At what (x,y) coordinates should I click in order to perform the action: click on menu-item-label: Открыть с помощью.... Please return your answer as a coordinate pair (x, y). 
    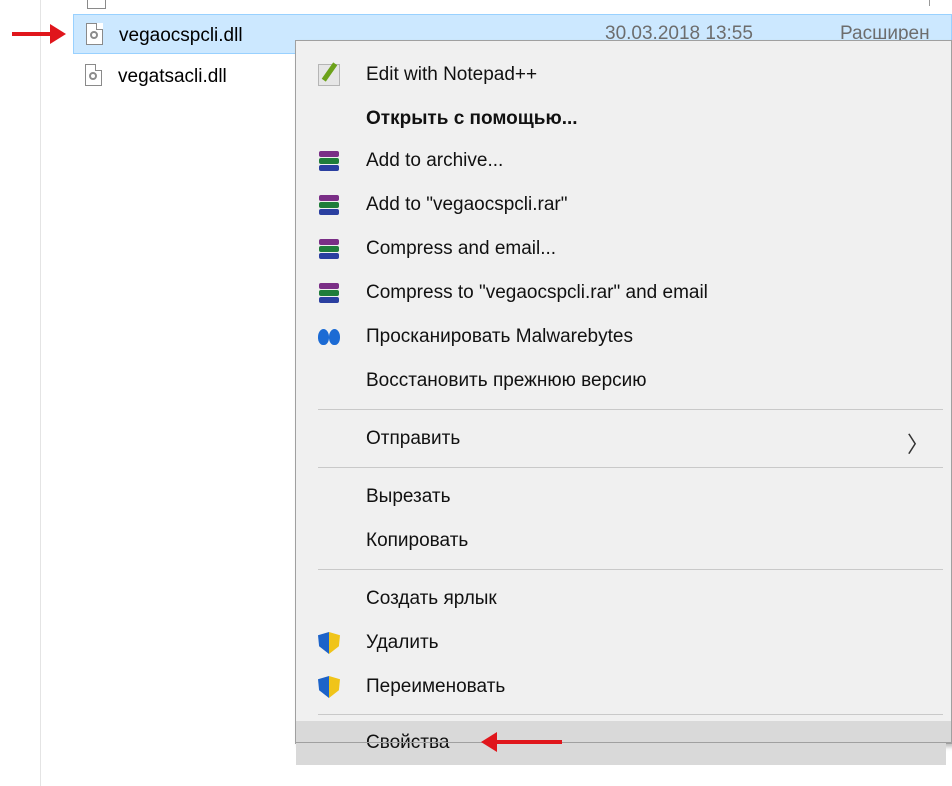
    Looking at the image, I should click on (472, 118).